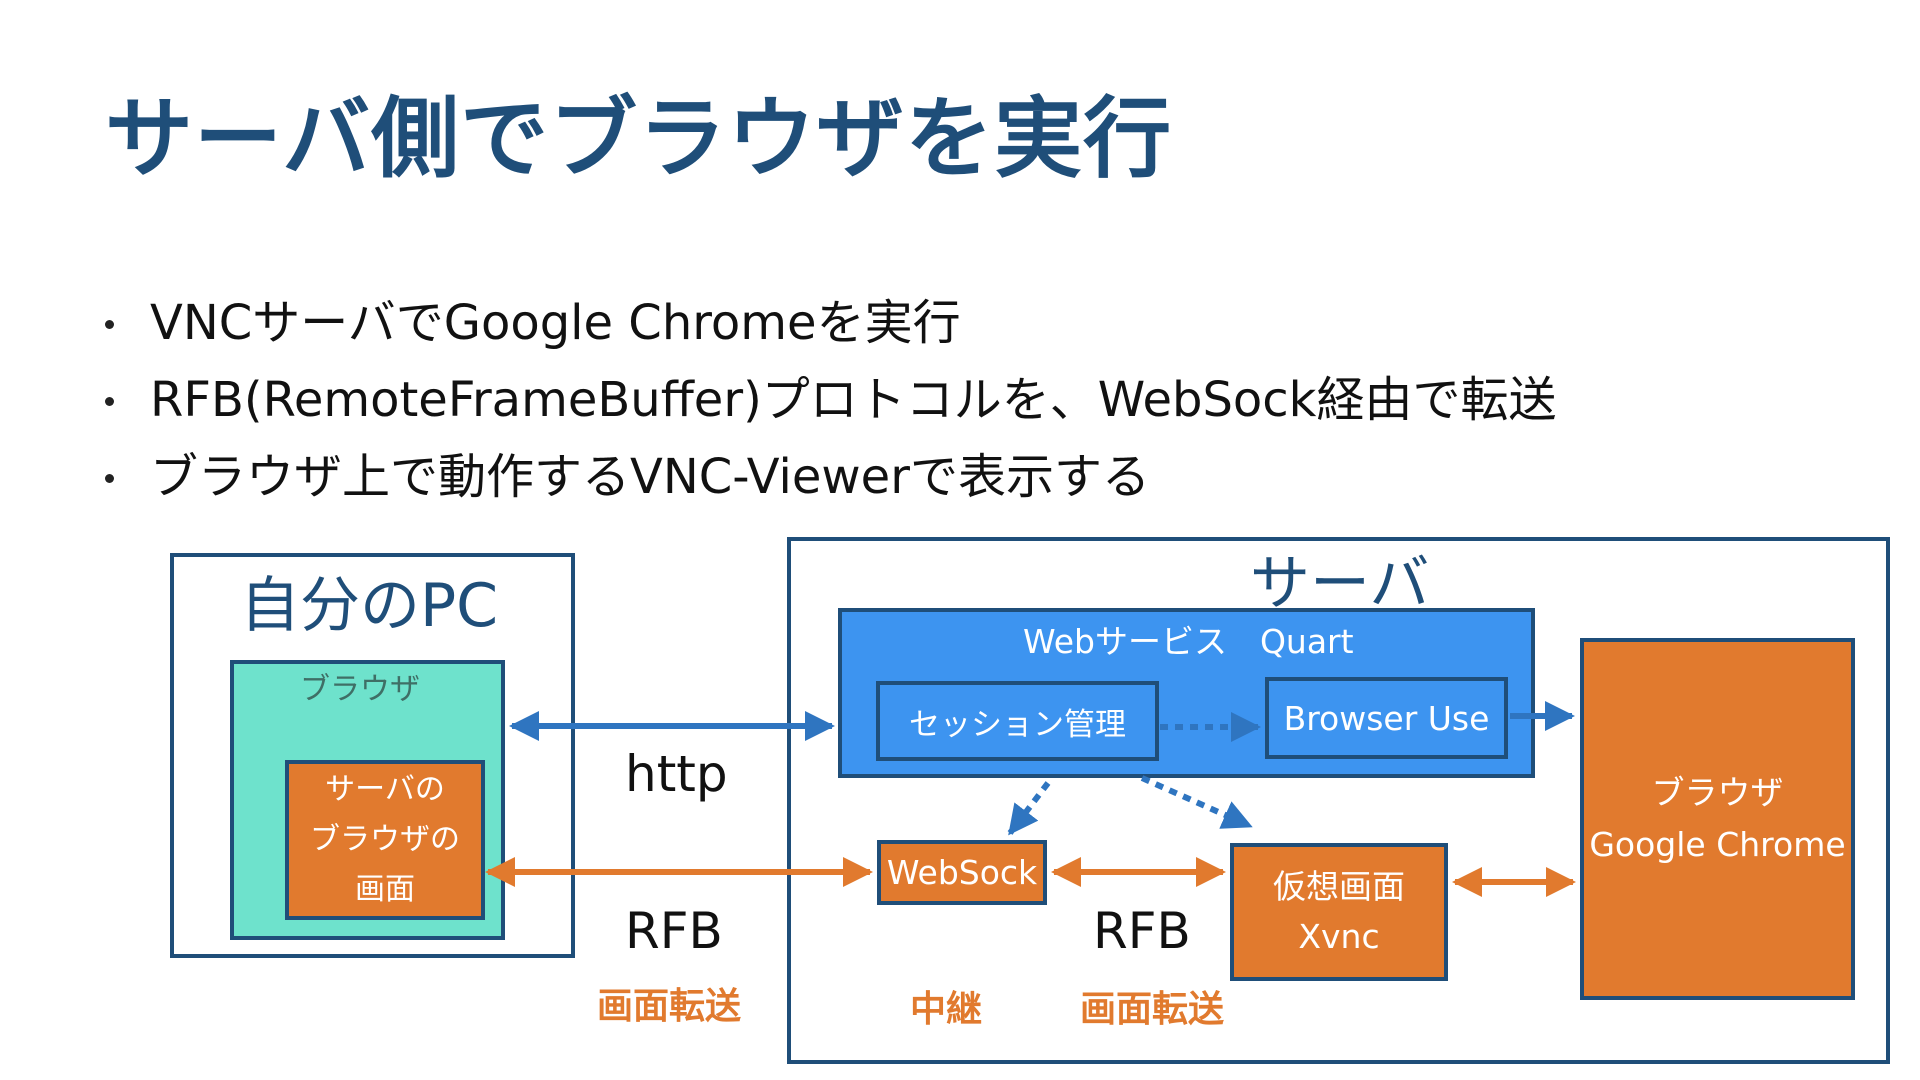 The height and width of the screenshot is (1080, 1920). I want to click on session-to-xvnc-arrow, so click(1196, 802).